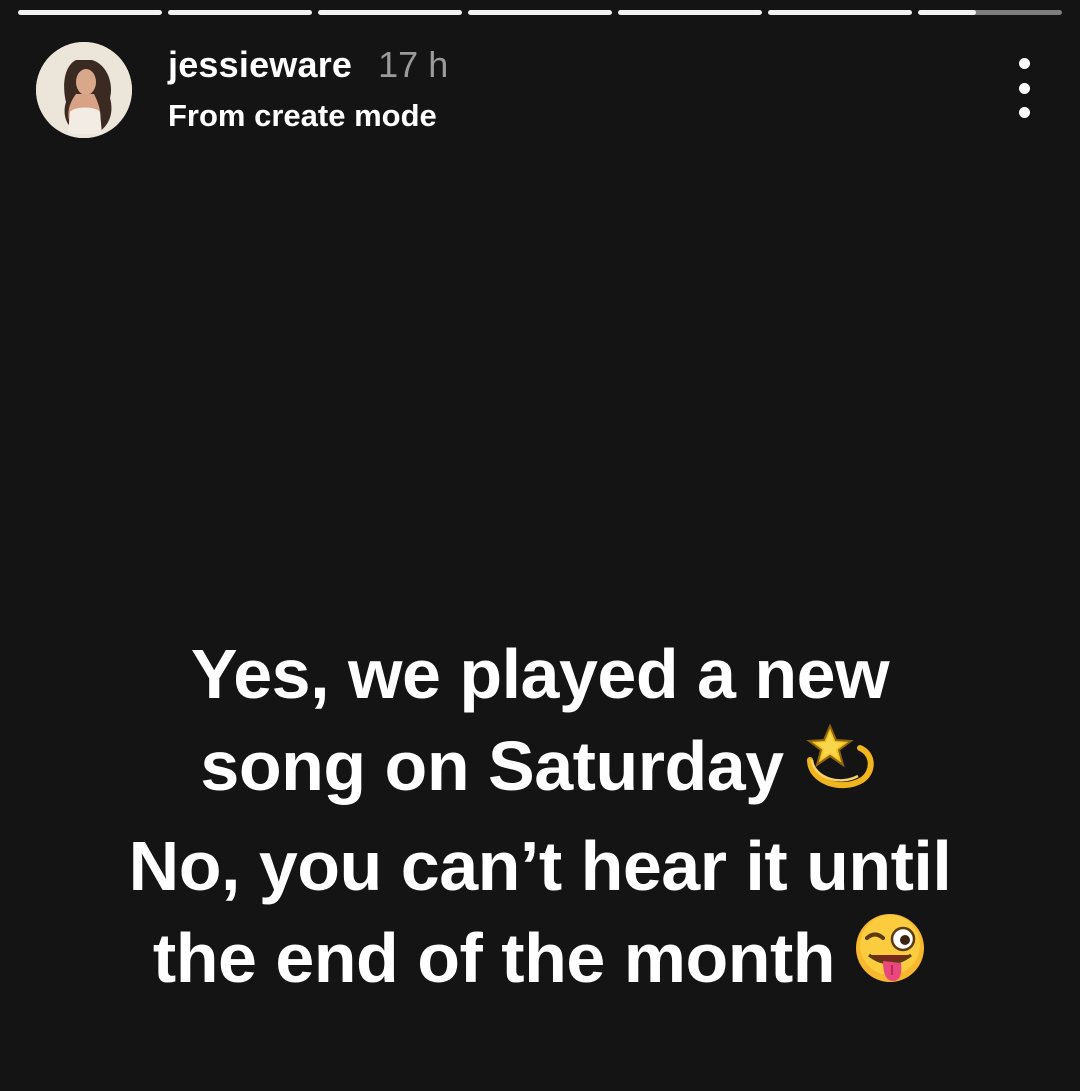  I want to click on caption-line-text: song on Saturday, so click(492, 766).